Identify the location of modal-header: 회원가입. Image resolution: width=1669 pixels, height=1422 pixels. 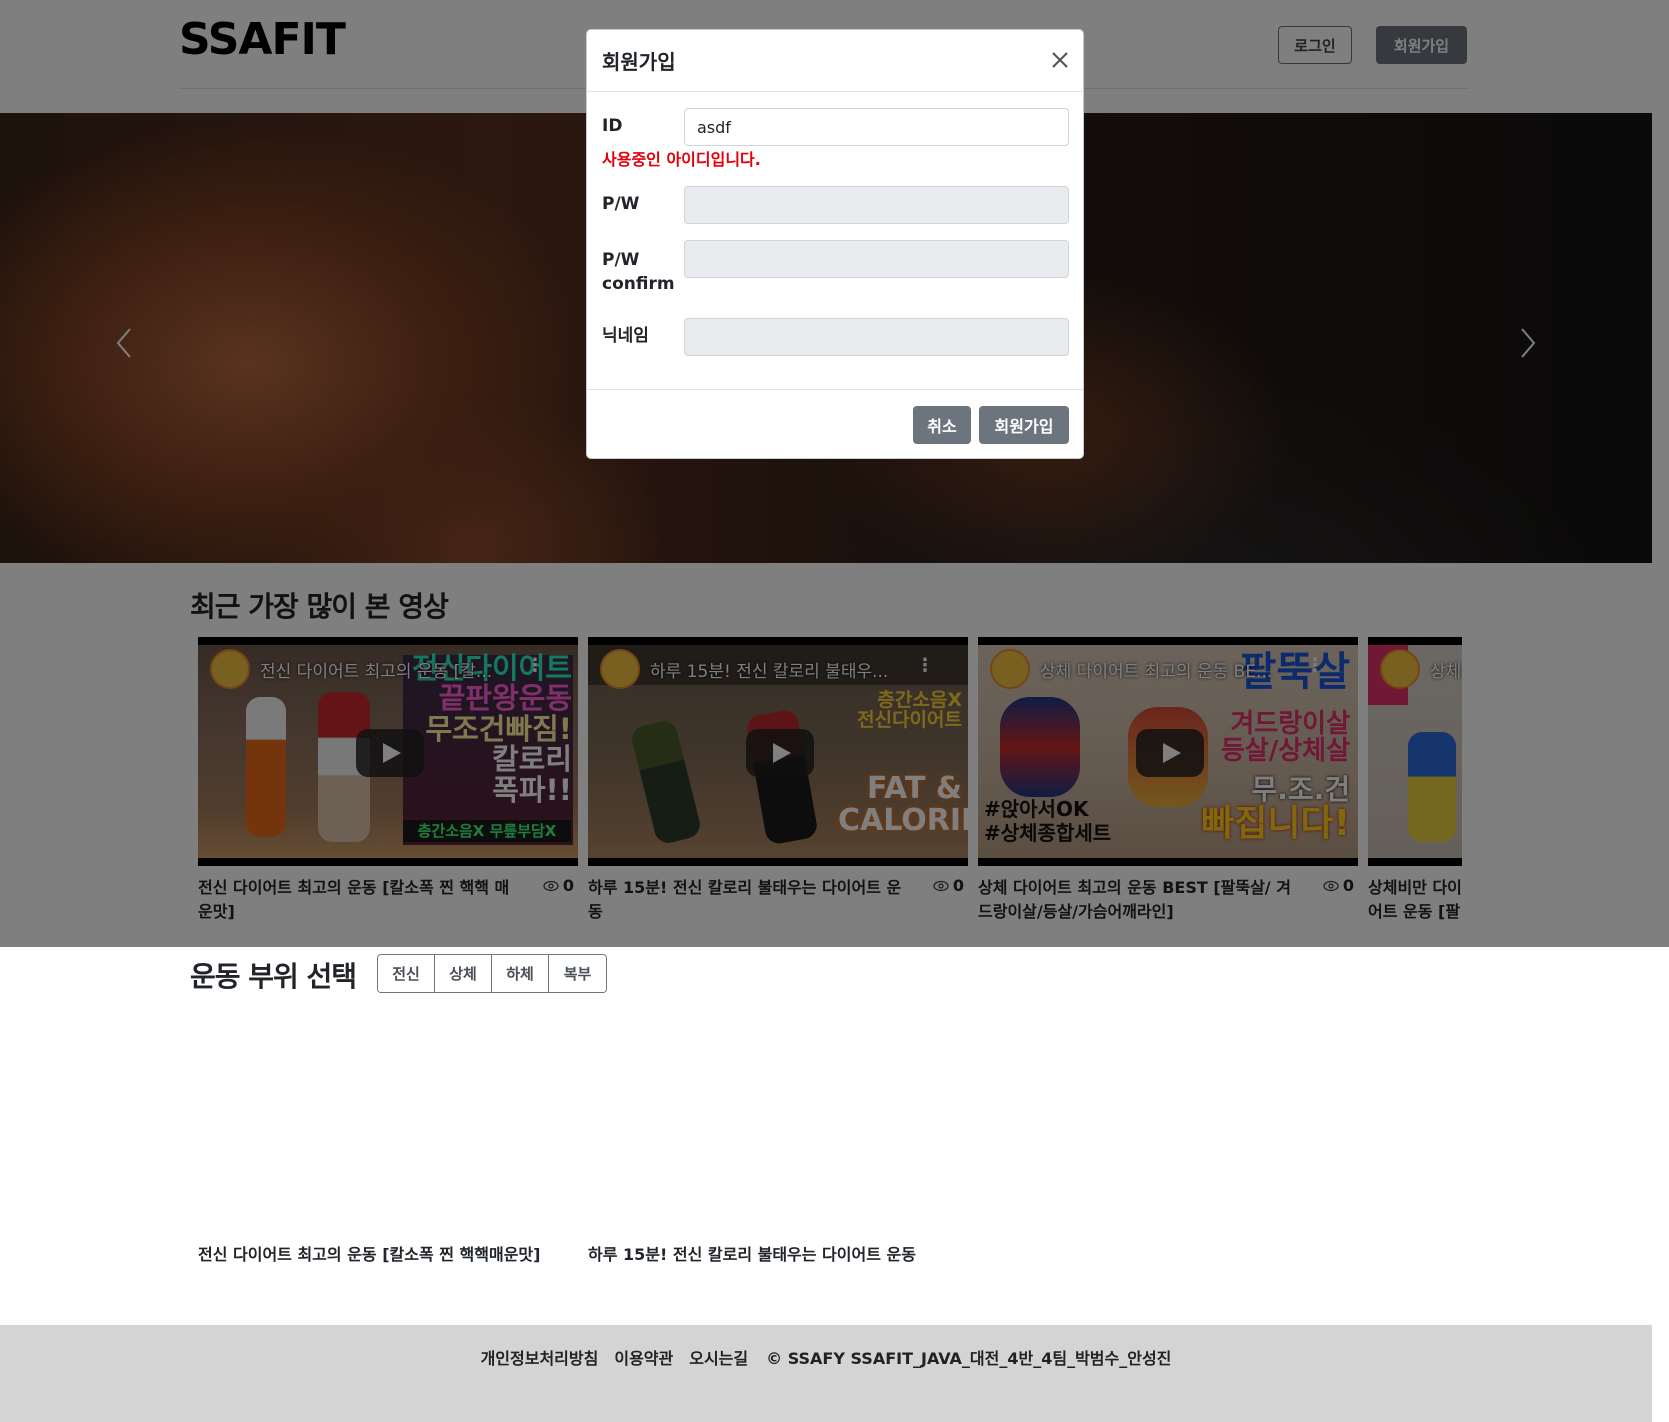
(835, 61).